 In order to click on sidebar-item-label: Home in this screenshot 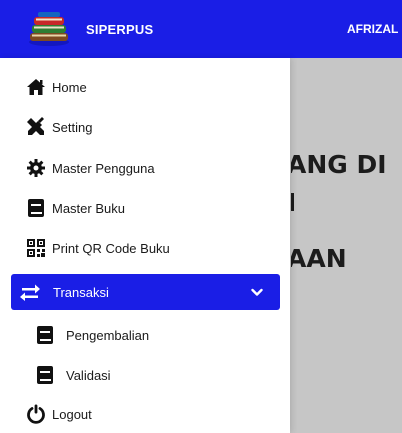, I will do `click(69, 87)`.